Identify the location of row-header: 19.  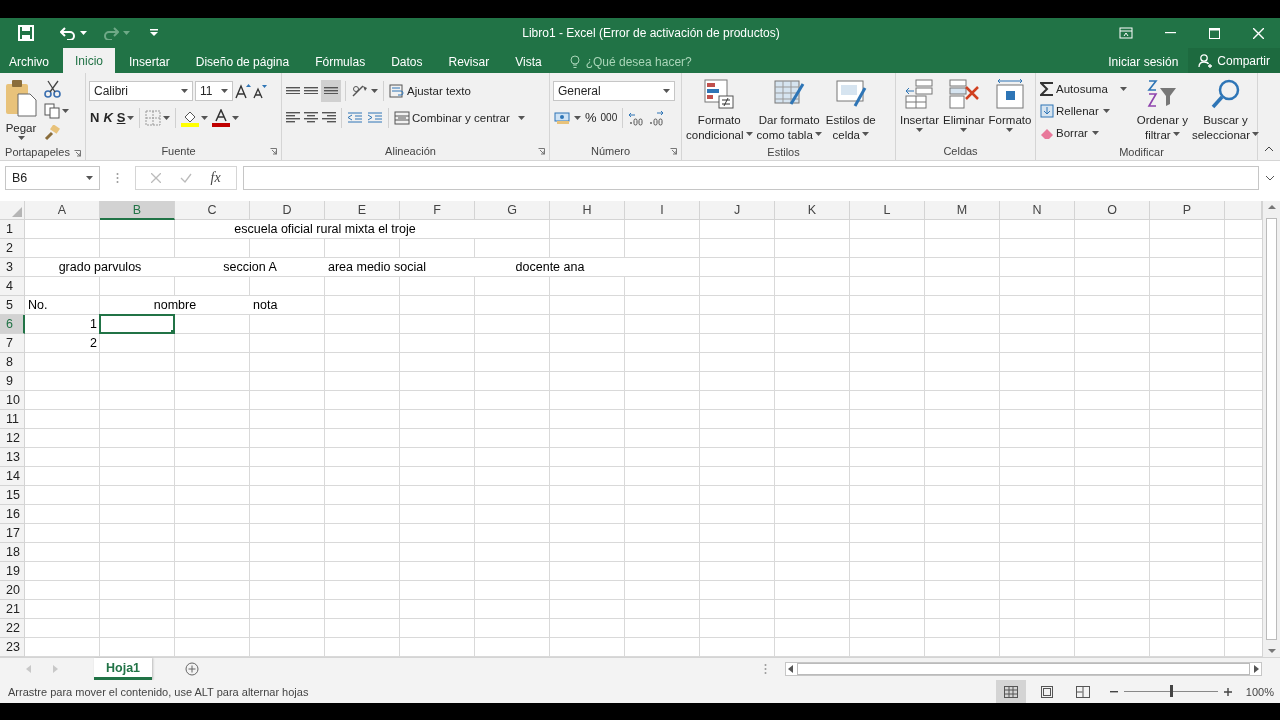
(12, 571).